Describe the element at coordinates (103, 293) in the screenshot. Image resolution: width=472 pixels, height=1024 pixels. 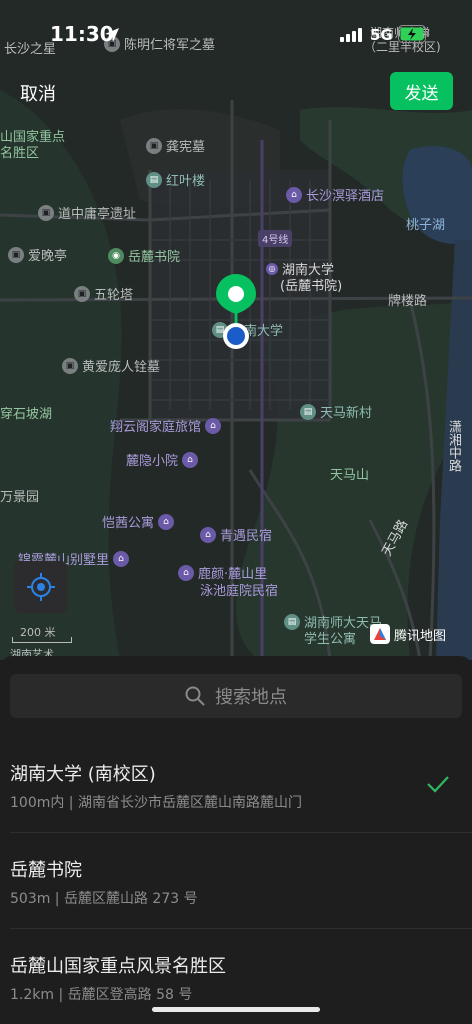
I see `poi-wulun: ▣ 五轮塔` at that location.